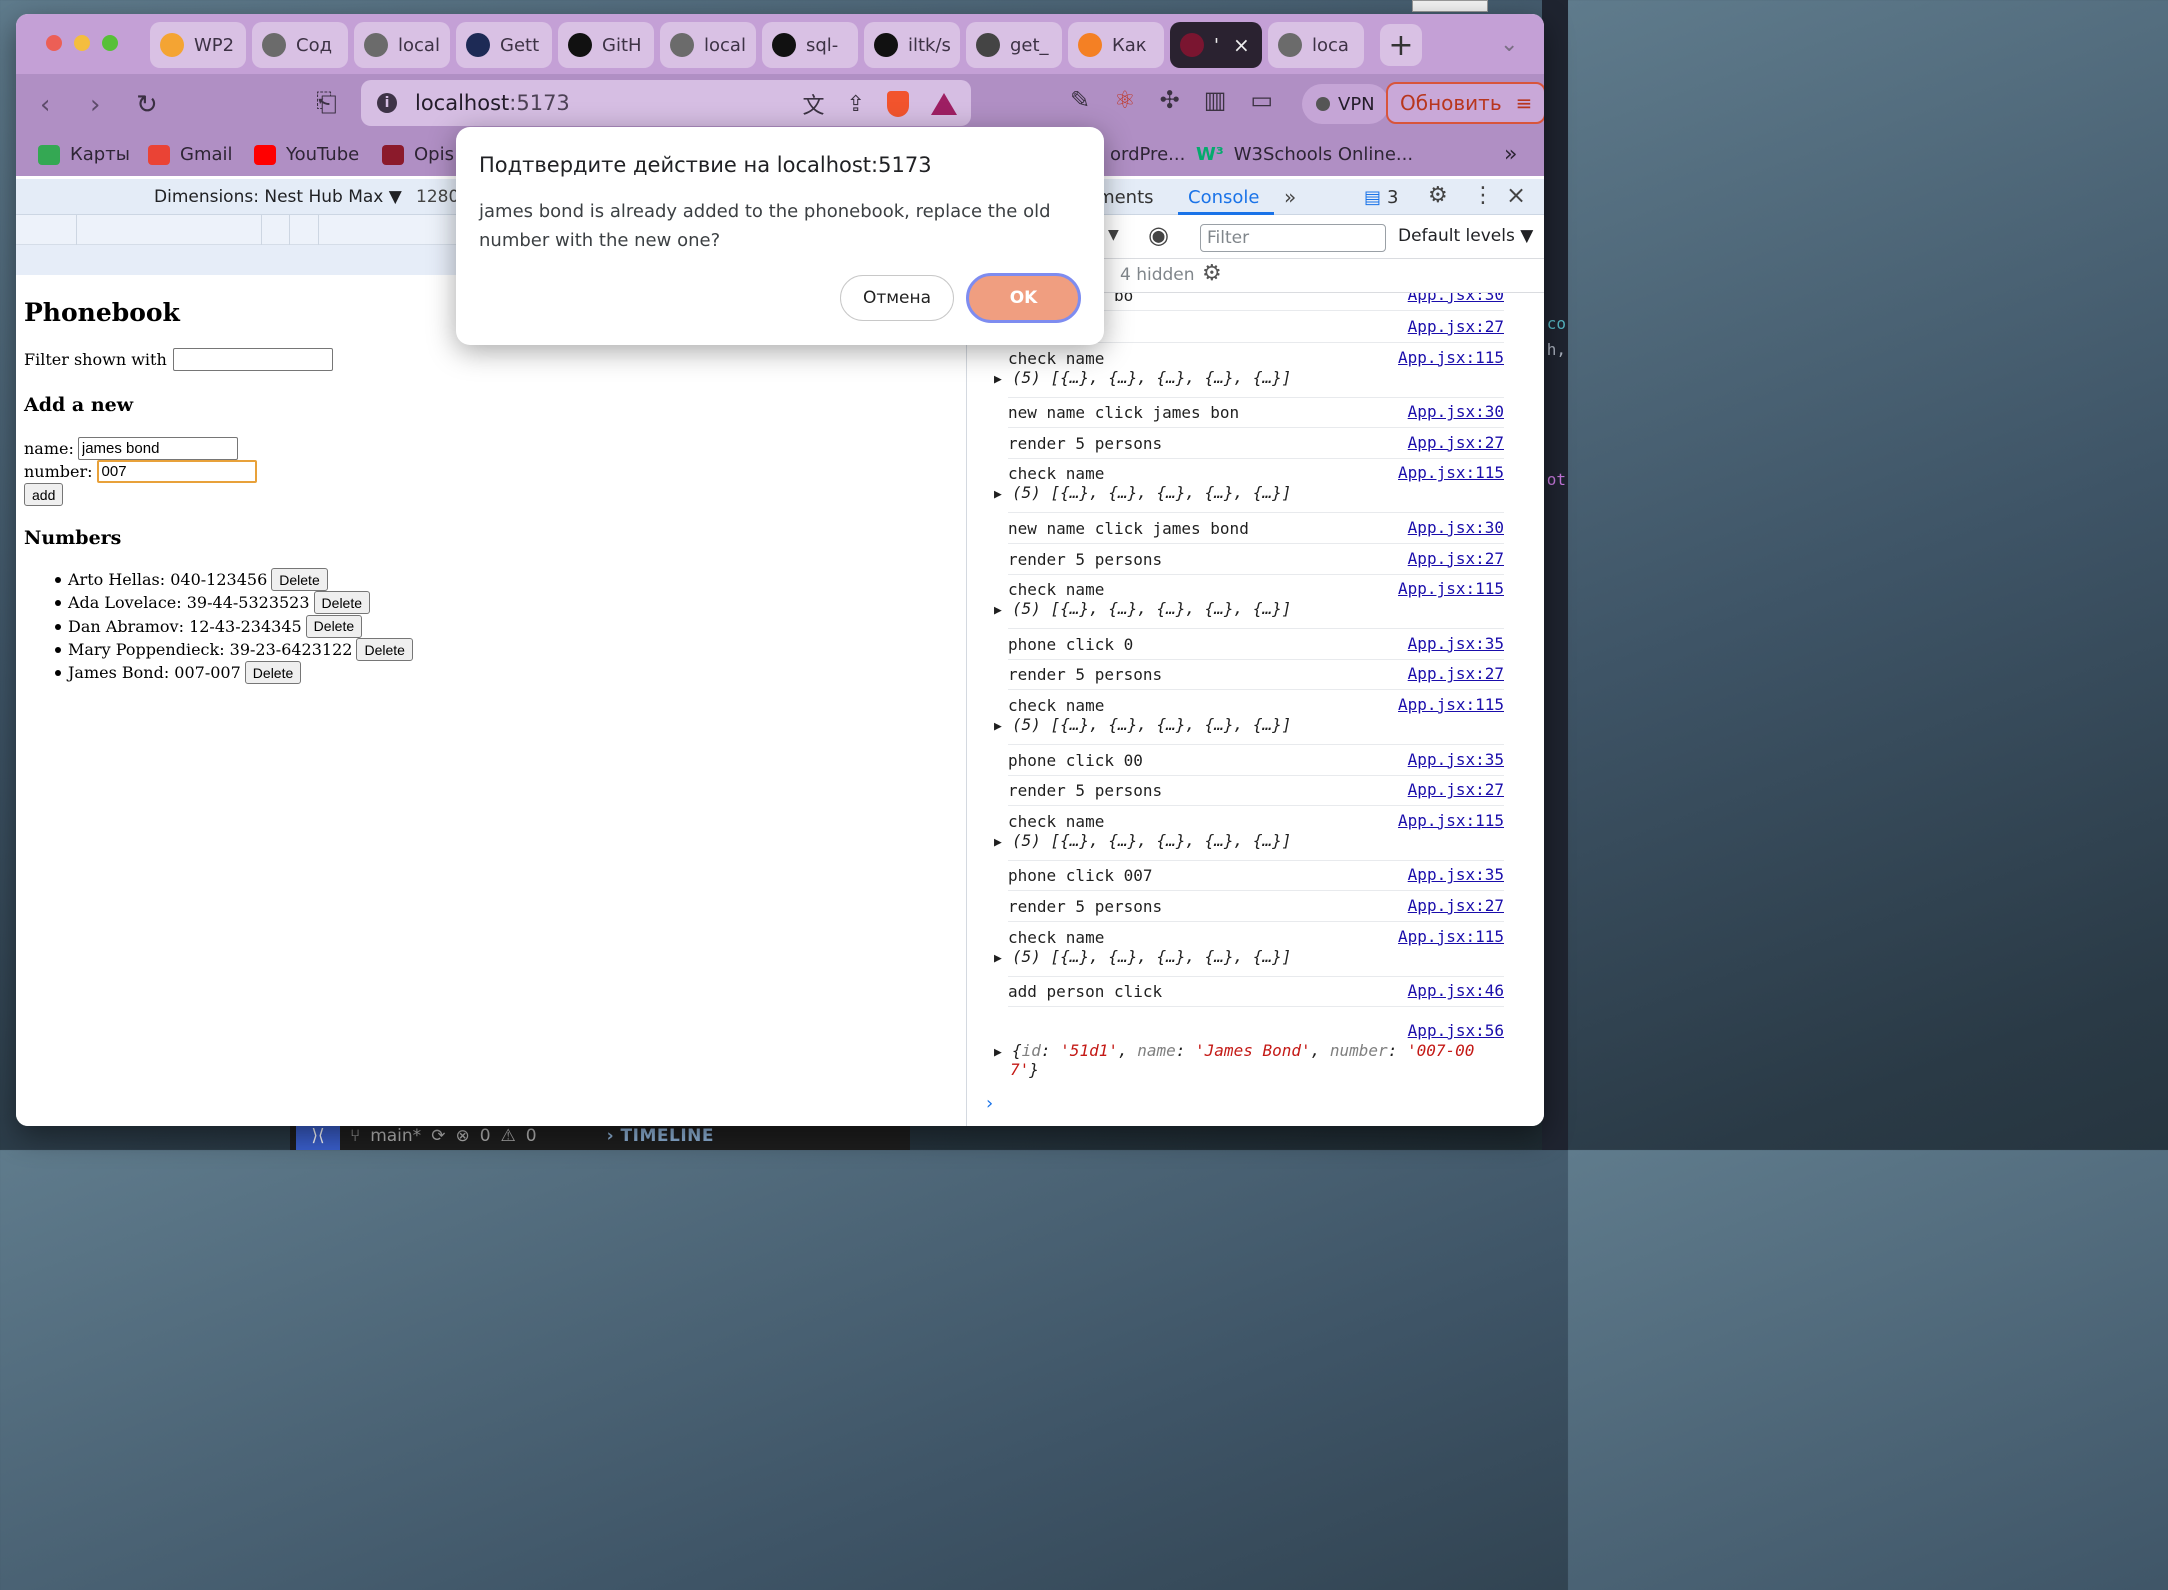 The image size is (2168, 1590). I want to click on bookmark-gmail: Gmail, so click(190, 154).